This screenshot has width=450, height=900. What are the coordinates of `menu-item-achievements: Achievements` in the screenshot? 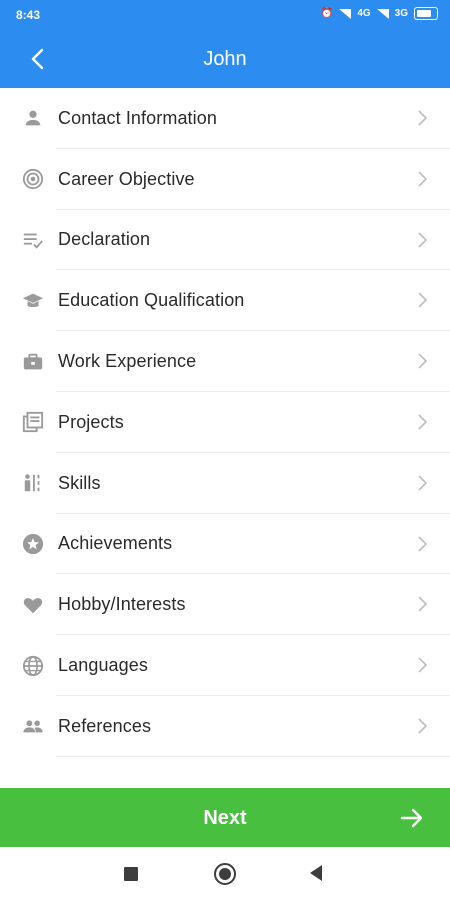 It's located at (225, 544).